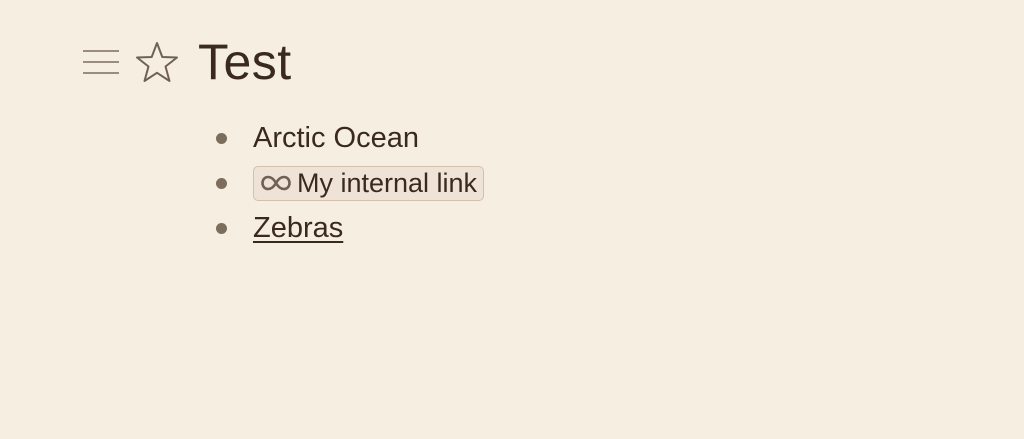  What do you see at coordinates (245, 62) in the screenshot?
I see `page-title: Test` at bounding box center [245, 62].